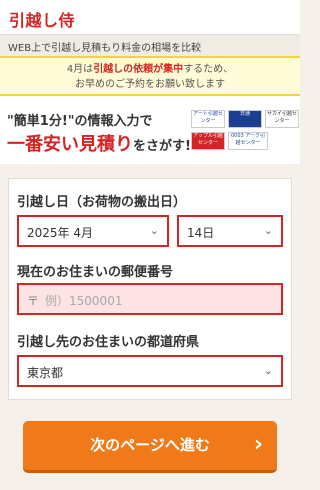 This screenshot has height=490, width=320. What do you see at coordinates (208, 69) in the screenshot?
I see `notice-suffix: するため、` at bounding box center [208, 69].